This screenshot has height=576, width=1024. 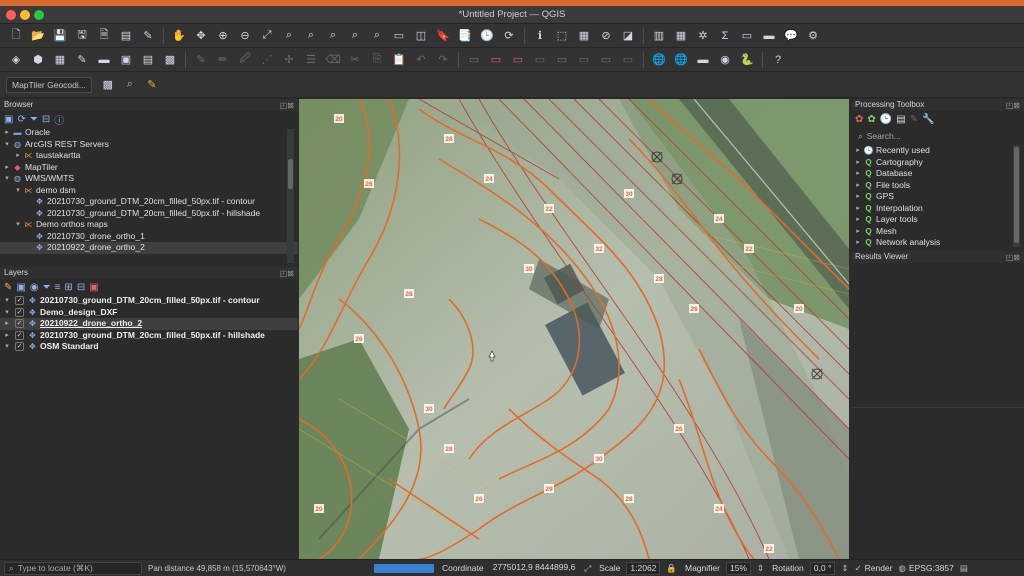 What do you see at coordinates (149, 156) in the screenshot?
I see `browser-item: ▸ ⋉ taustakartta` at bounding box center [149, 156].